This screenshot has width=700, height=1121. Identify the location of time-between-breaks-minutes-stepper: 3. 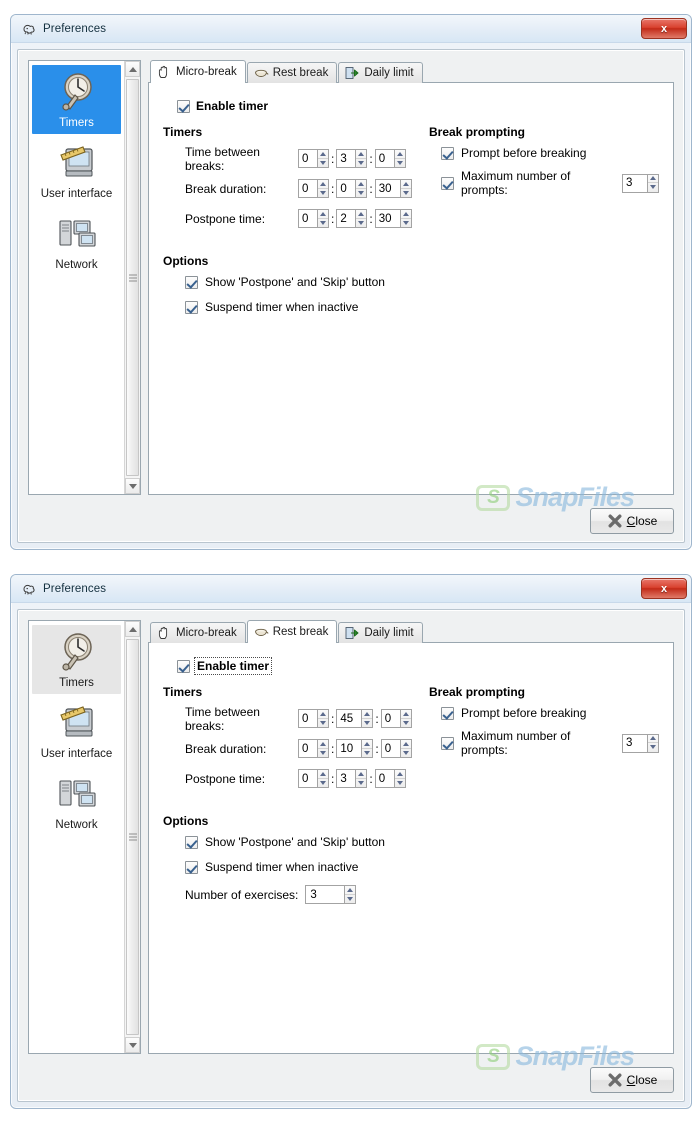
(352, 158).